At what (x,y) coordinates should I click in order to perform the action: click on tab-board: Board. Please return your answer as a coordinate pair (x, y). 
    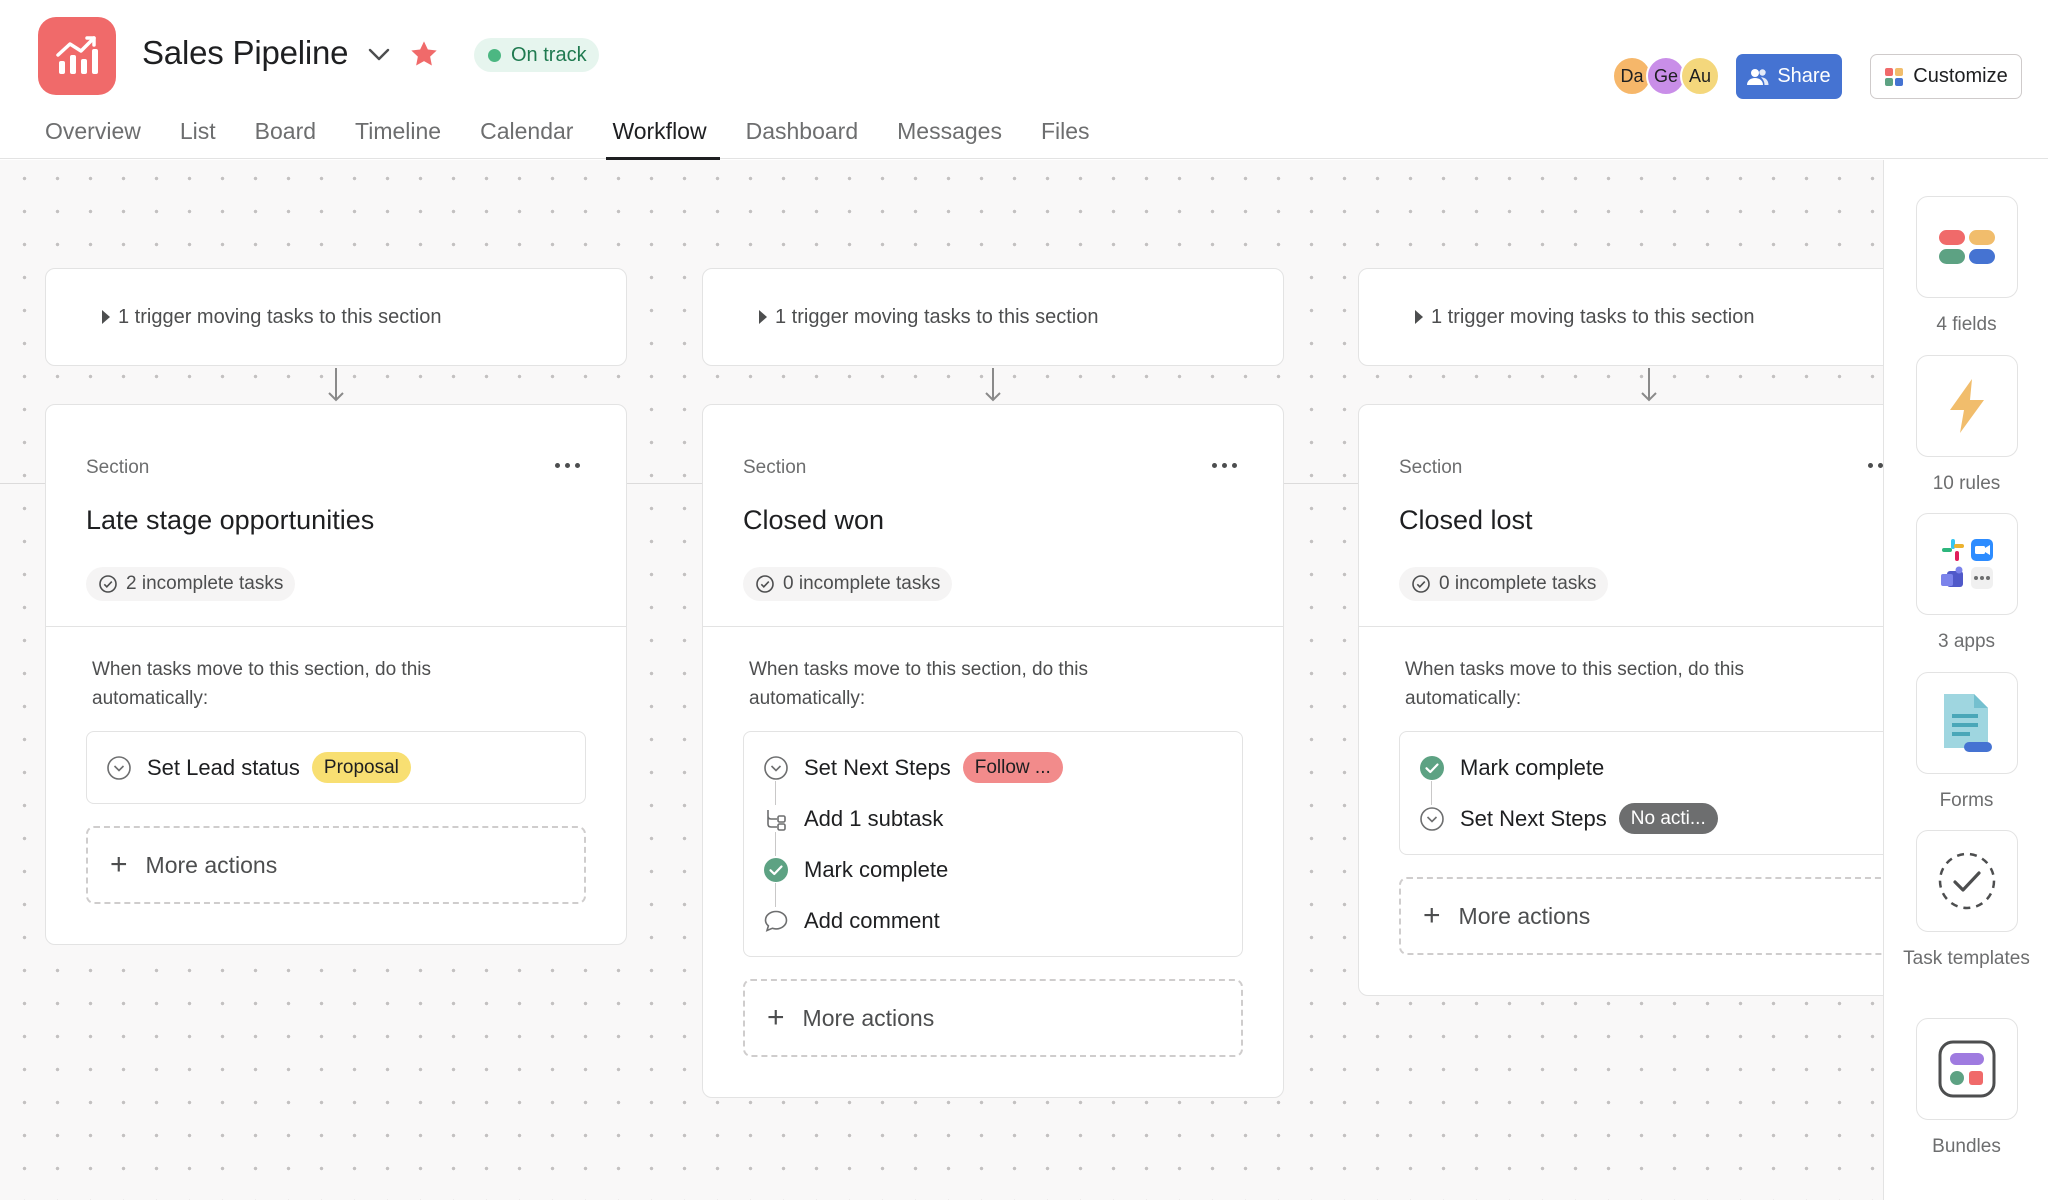
    Looking at the image, I should click on (285, 138).